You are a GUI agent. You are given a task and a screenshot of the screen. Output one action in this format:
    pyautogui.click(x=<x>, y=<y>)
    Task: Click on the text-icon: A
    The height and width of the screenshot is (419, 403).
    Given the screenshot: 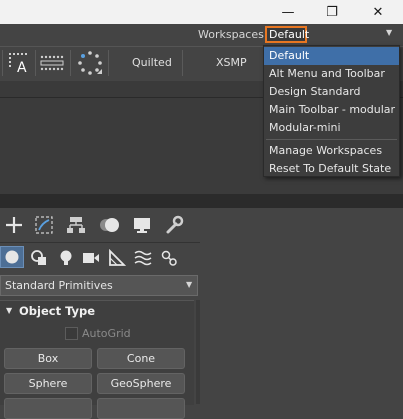 What is the action you would take?
    pyautogui.click(x=20, y=65)
    